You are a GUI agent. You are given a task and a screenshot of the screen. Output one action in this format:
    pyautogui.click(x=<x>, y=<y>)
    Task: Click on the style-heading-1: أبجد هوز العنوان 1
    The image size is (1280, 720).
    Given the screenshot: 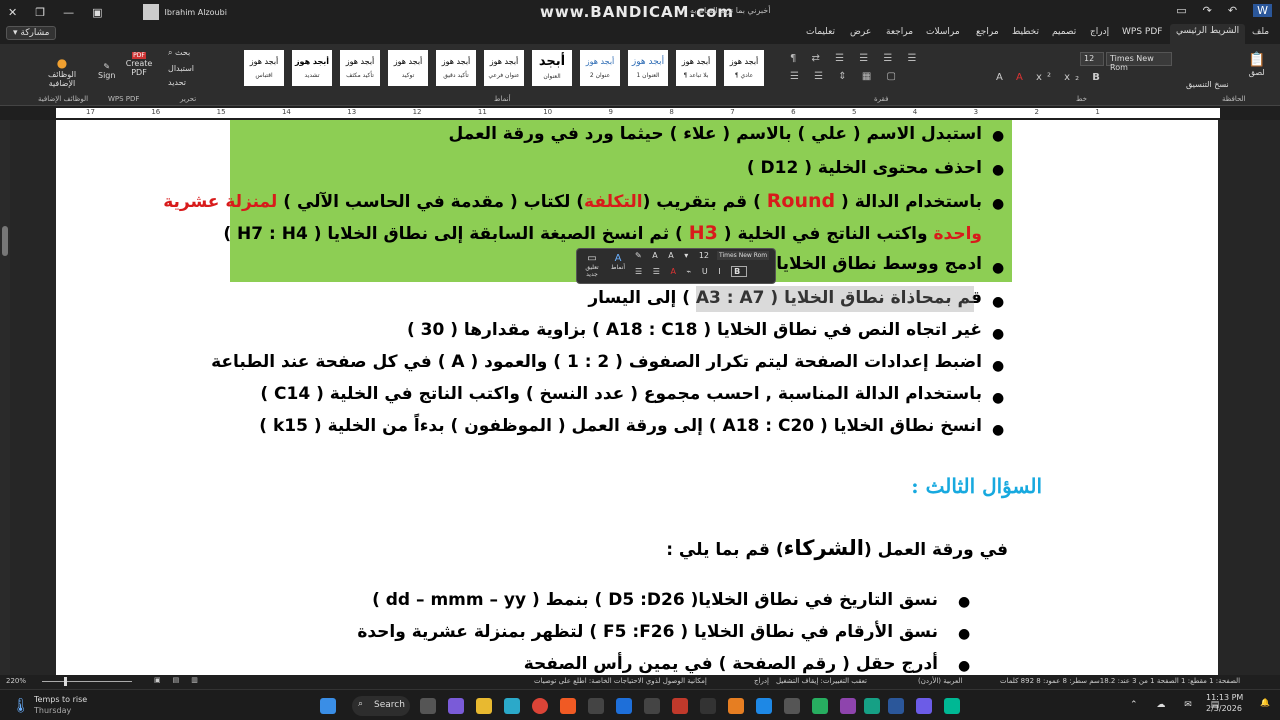 What is the action you would take?
    pyautogui.click(x=648, y=68)
    